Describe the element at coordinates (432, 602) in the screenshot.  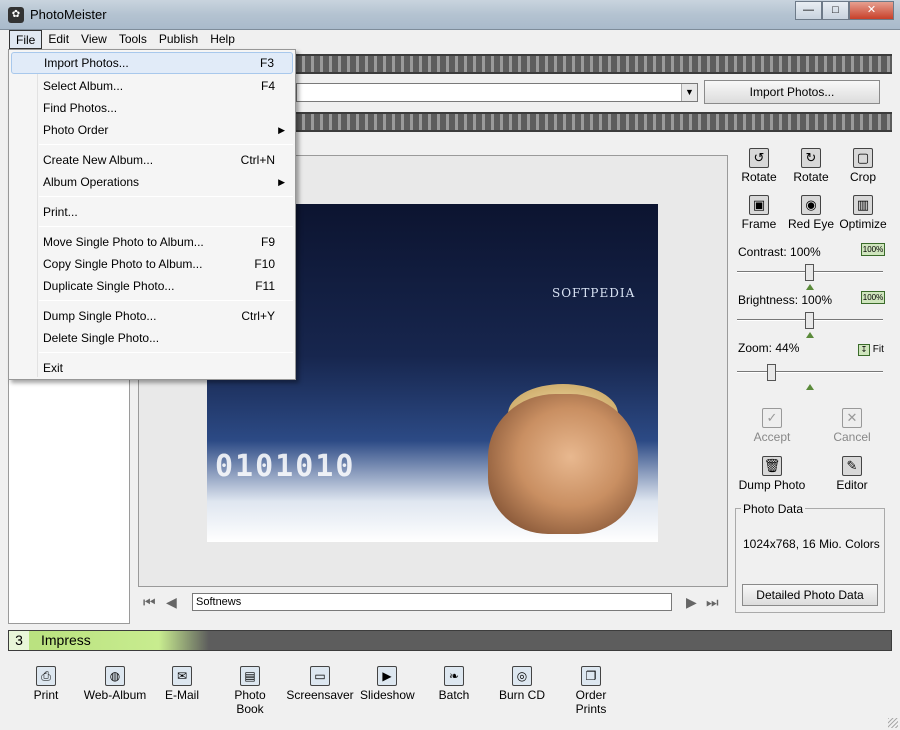
I see `photo-caption-field: Softnews` at that location.